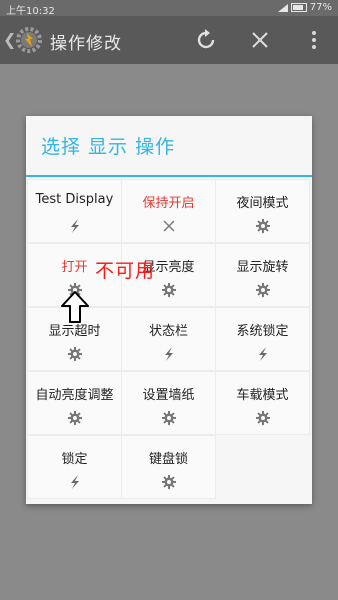 This screenshot has height=600, width=338. What do you see at coordinates (282, 7) in the screenshot?
I see `signal-icon` at bounding box center [282, 7].